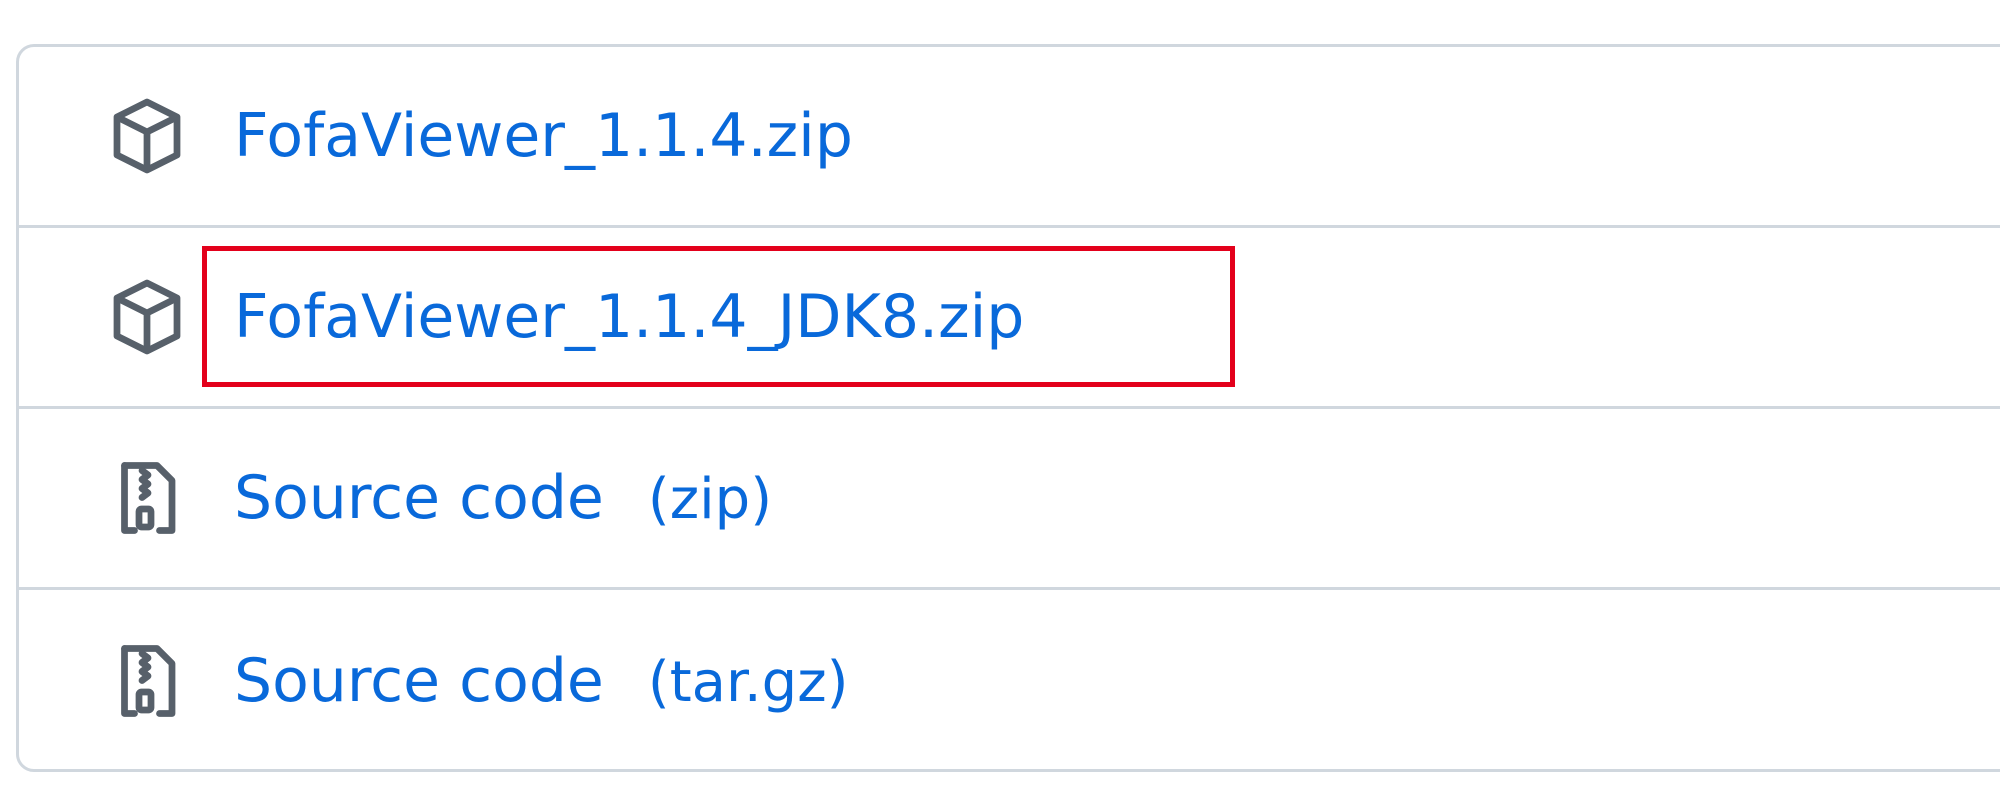 This screenshot has height=786, width=2000. I want to click on source-code-zip-link: Source code (zip), so click(503, 498).